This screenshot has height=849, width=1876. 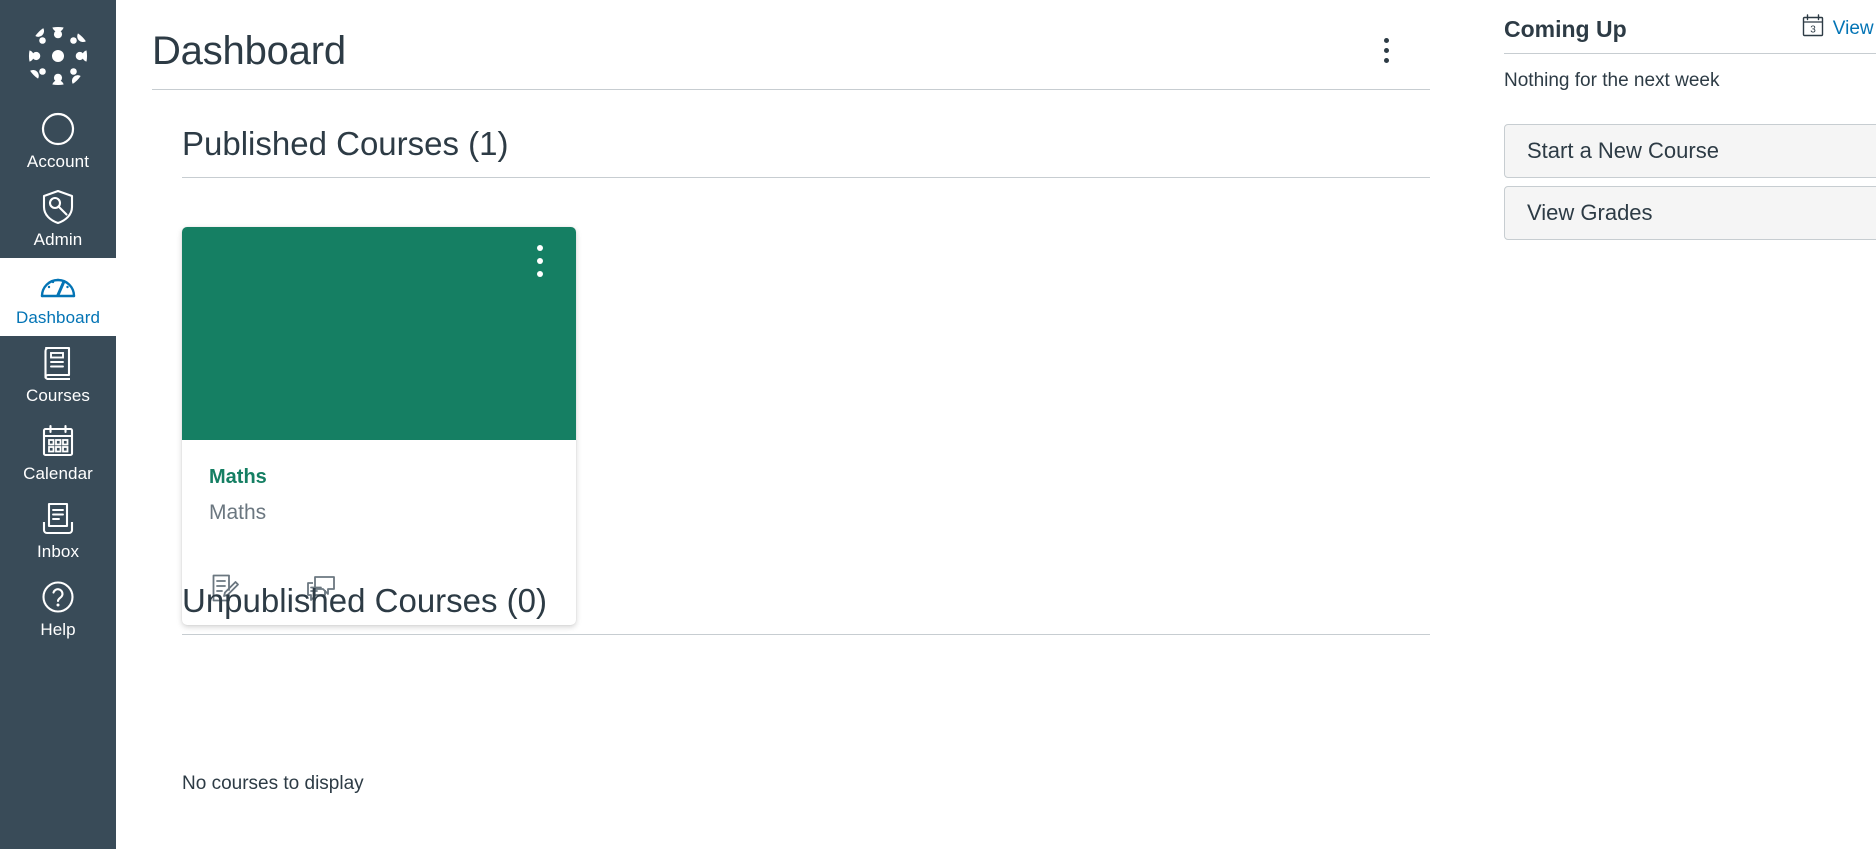 I want to click on sidebar-item-help: Help, so click(x=58, y=609).